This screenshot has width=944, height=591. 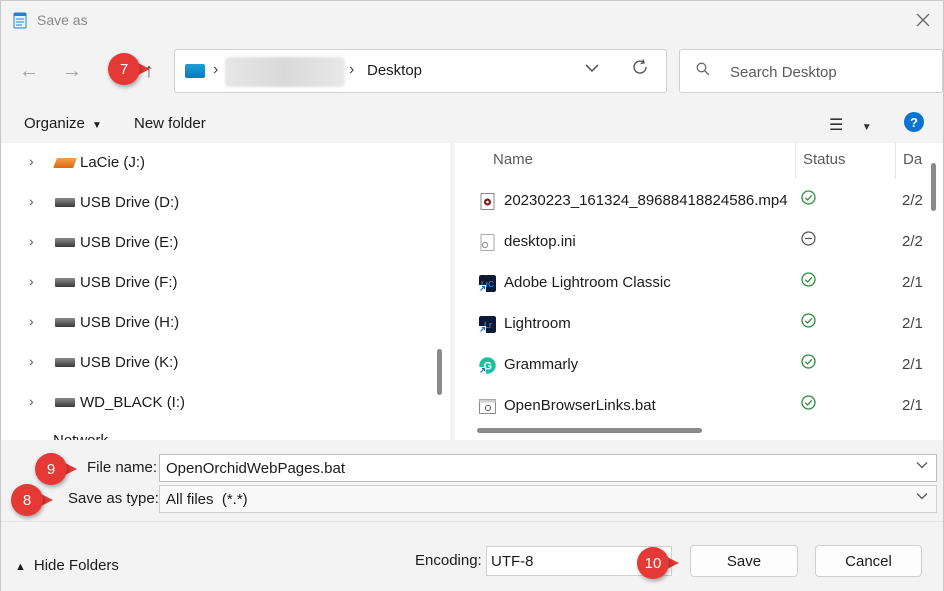 What do you see at coordinates (912, 159) in the screenshot?
I see `column-header-date: Da` at bounding box center [912, 159].